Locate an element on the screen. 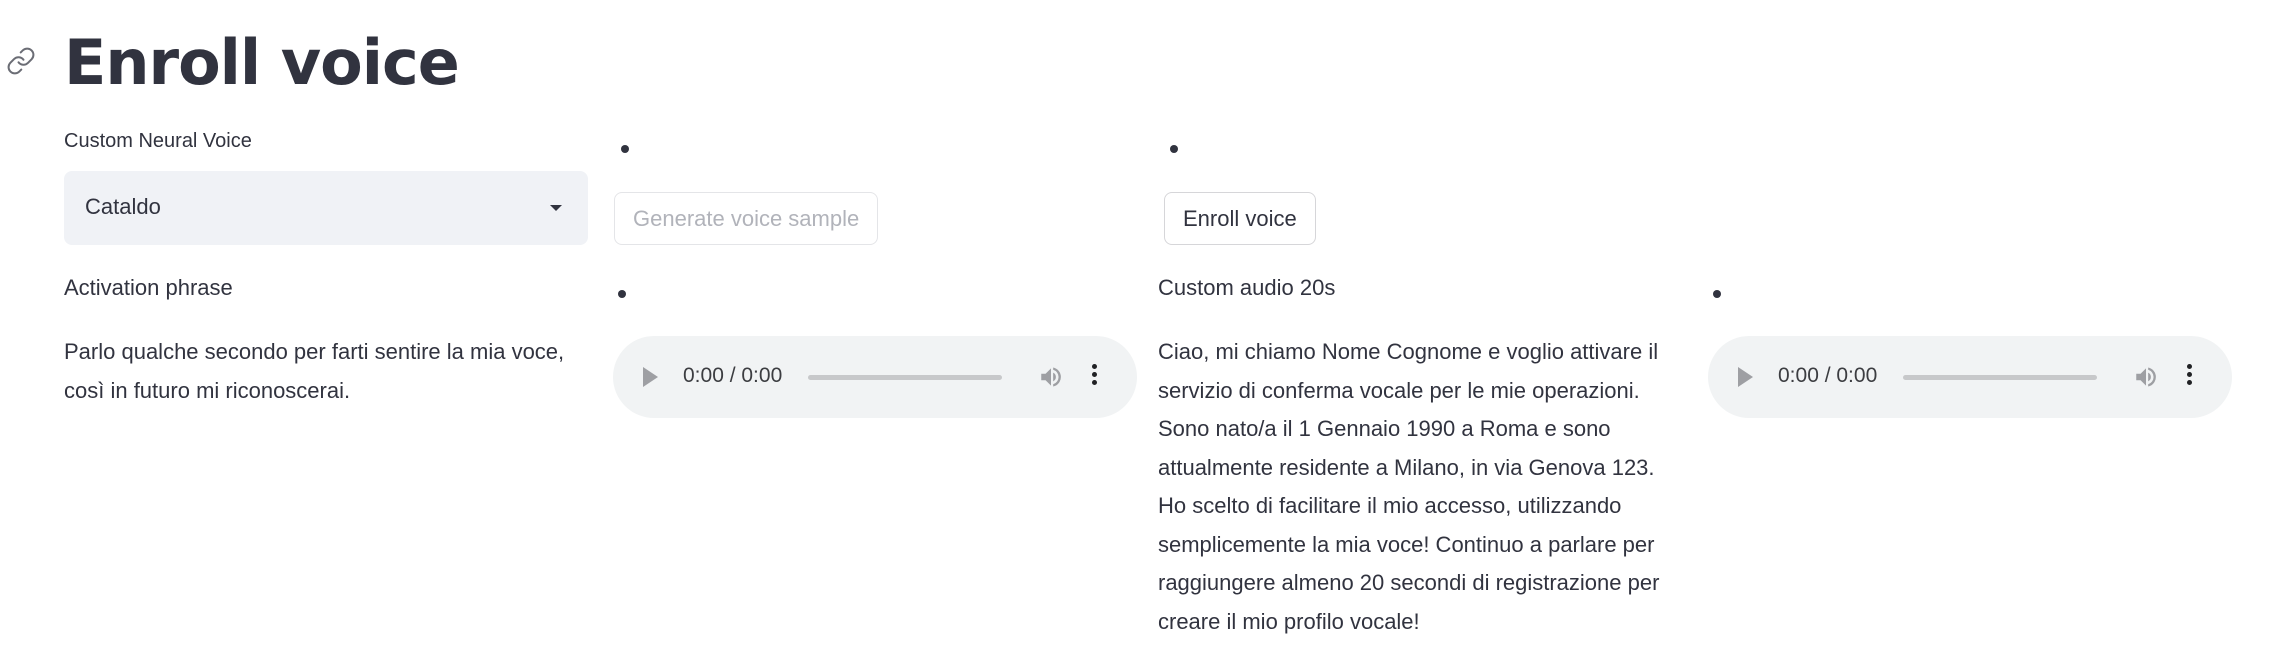  audio-player-custom: 0:00 / 0:00 is located at coordinates (1970, 377).